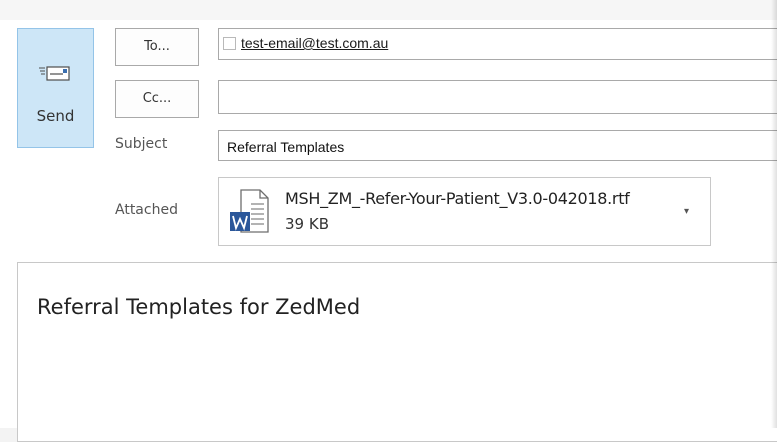 The image size is (777, 442). Describe the element at coordinates (229, 43) in the screenshot. I see `recipient-checkbox` at that location.